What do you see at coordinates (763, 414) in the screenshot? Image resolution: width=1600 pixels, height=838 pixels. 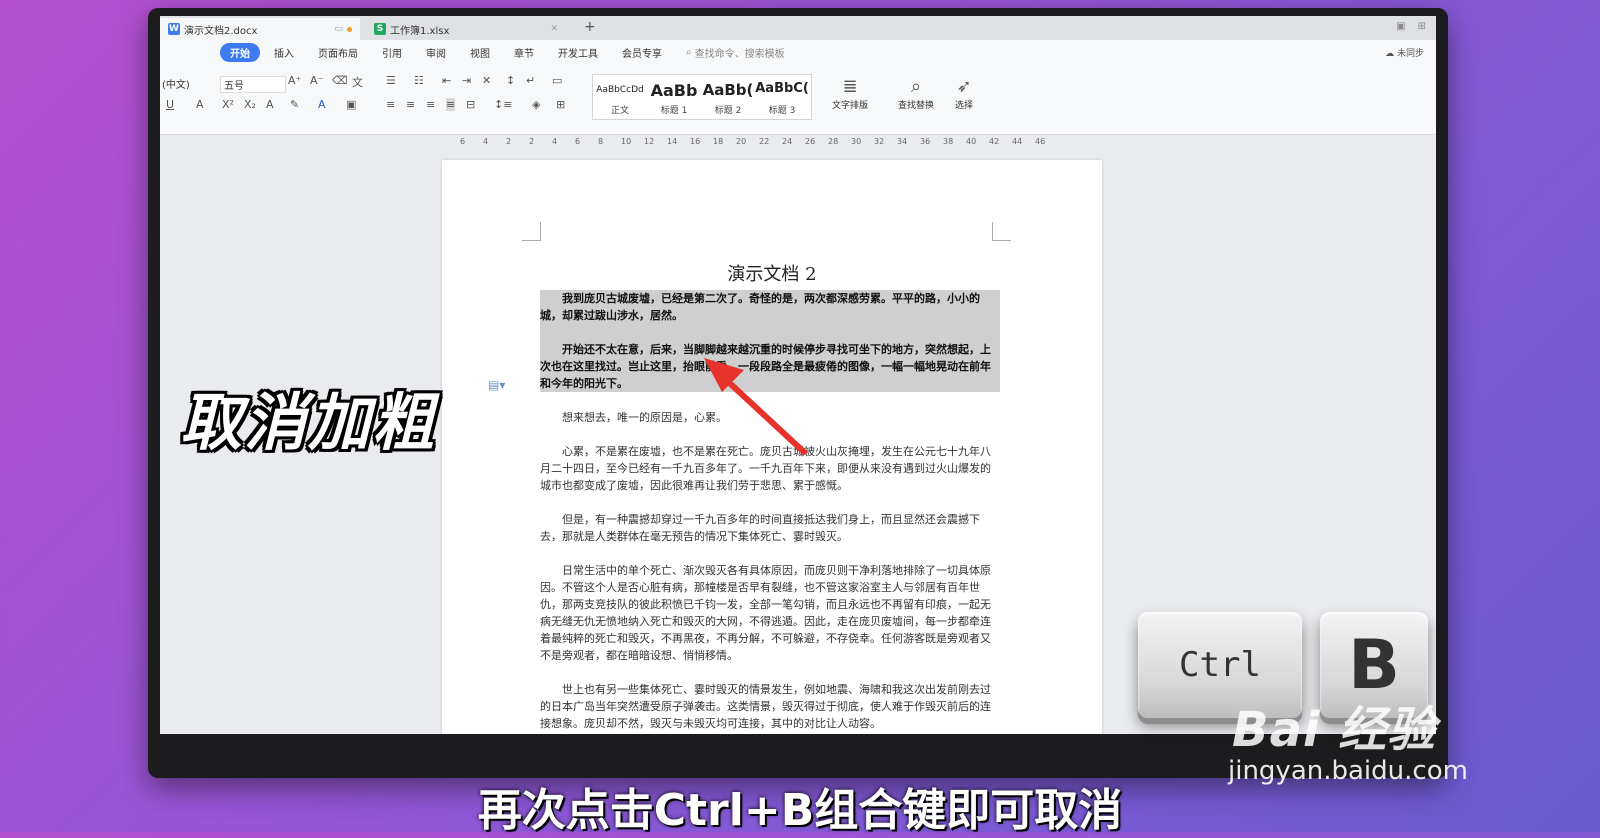 I see `arrow-shaft` at bounding box center [763, 414].